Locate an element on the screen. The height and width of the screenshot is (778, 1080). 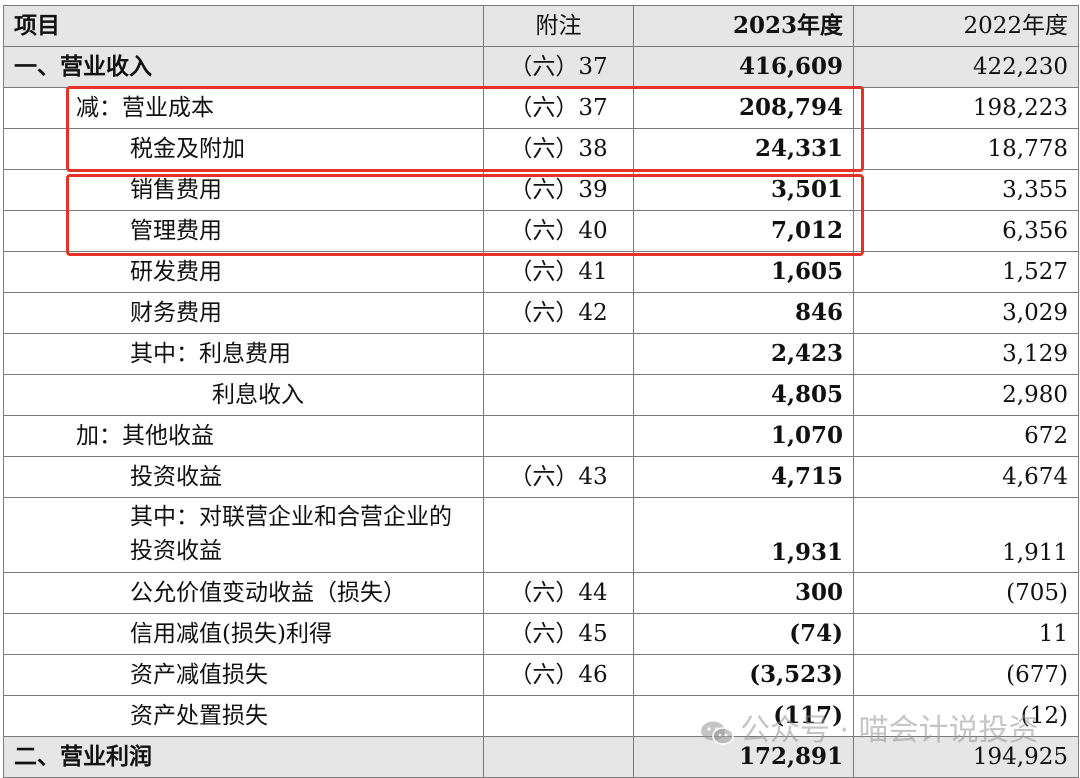
row-value-2023: 2,423 is located at coordinates (743, 354).